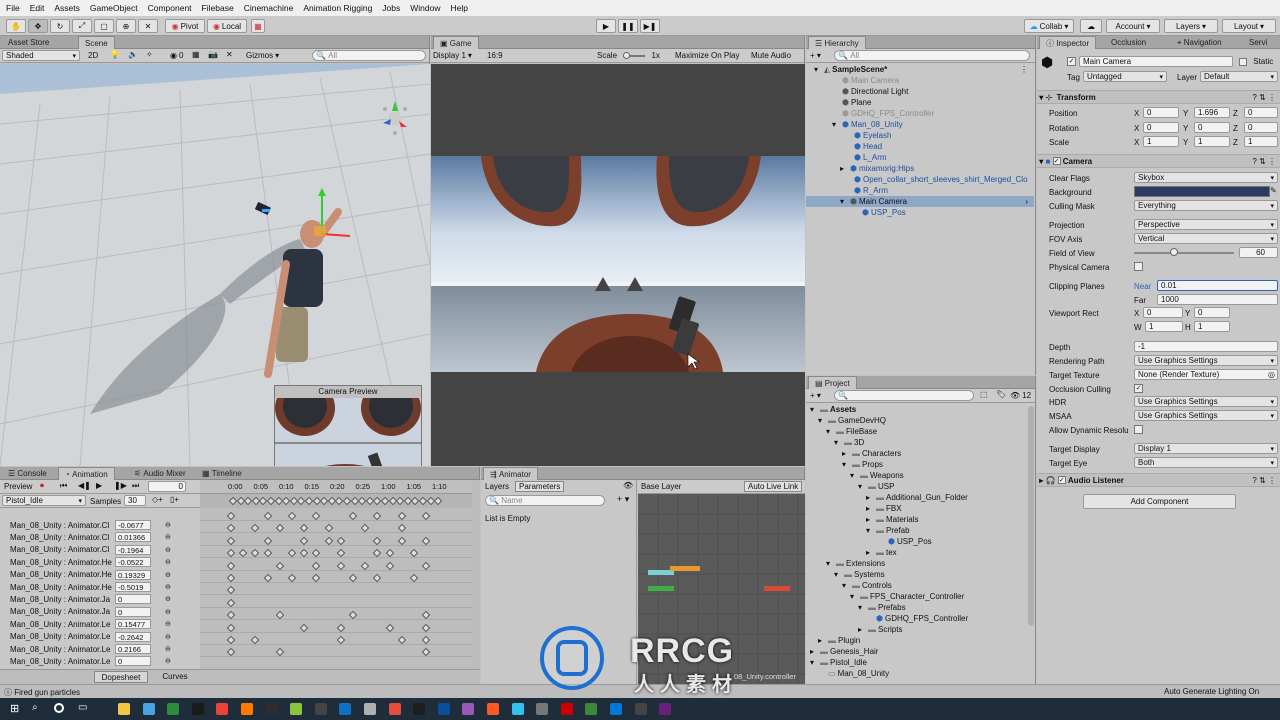 This screenshot has width=1280, height=720. Describe the element at coordinates (98, 649) in the screenshot. I see `animation-property-row: Man_08_Unity : Animator.Le 0.2166 ⊖` at that location.